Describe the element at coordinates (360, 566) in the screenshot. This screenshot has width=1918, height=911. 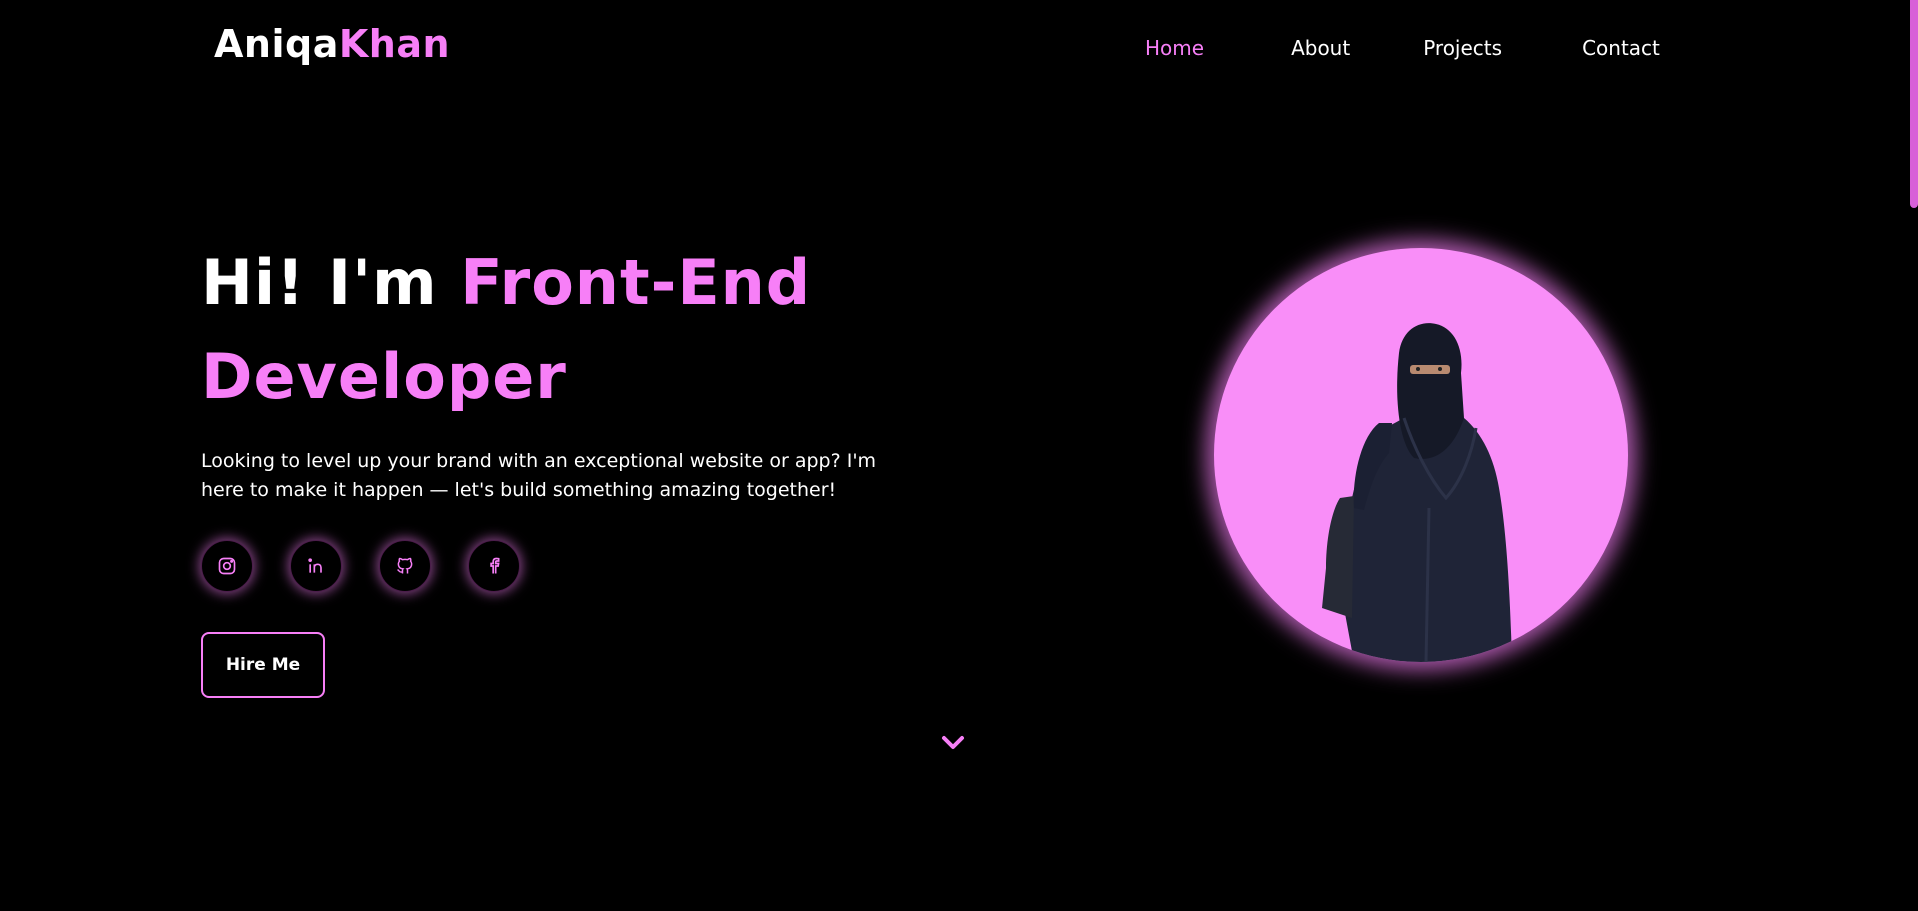
I see `social-links` at that location.